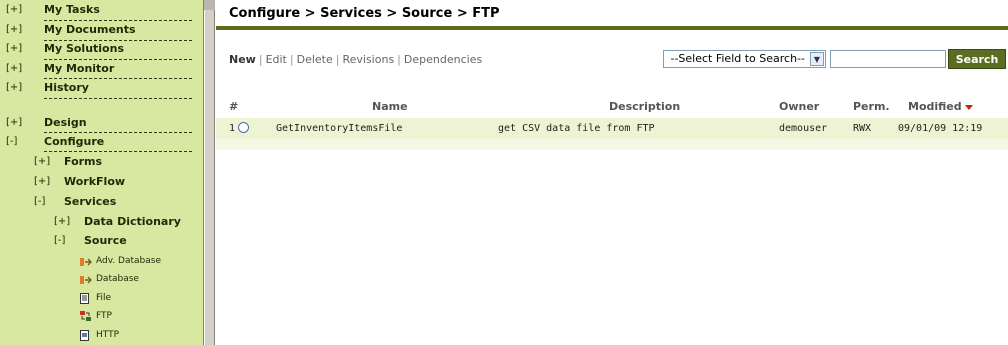 The width and height of the screenshot is (1008, 345). I want to click on nav-label: Design, so click(65, 123).